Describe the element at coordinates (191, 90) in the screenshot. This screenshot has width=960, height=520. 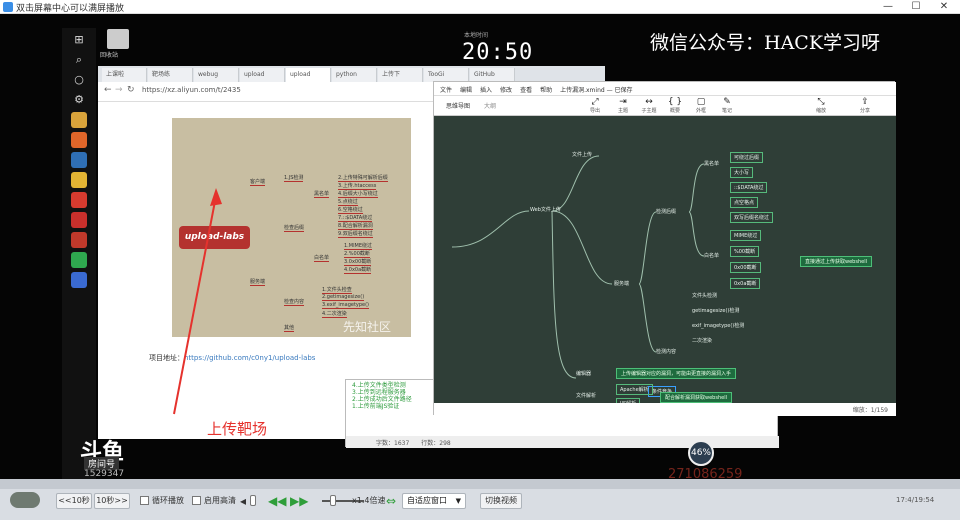
I see `url-input: https://xz.aliyun.com/t/2435` at that location.